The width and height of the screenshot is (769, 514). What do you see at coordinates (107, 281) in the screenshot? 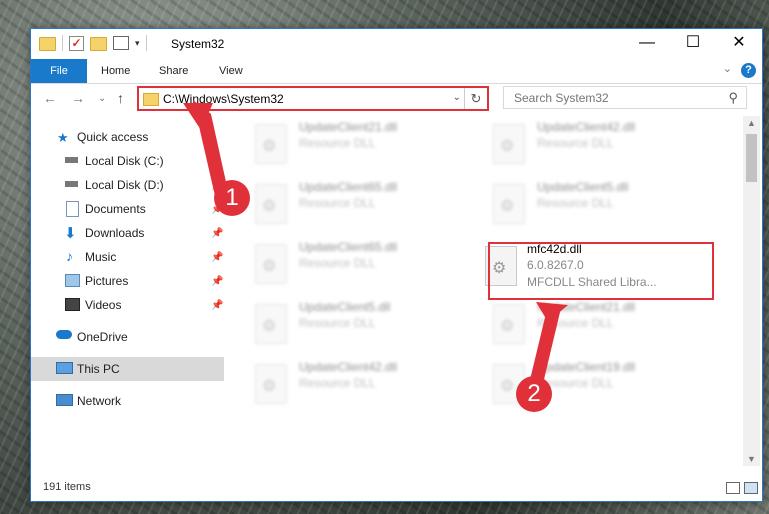
I see `sidebar-item-label: Pictures` at bounding box center [107, 281].